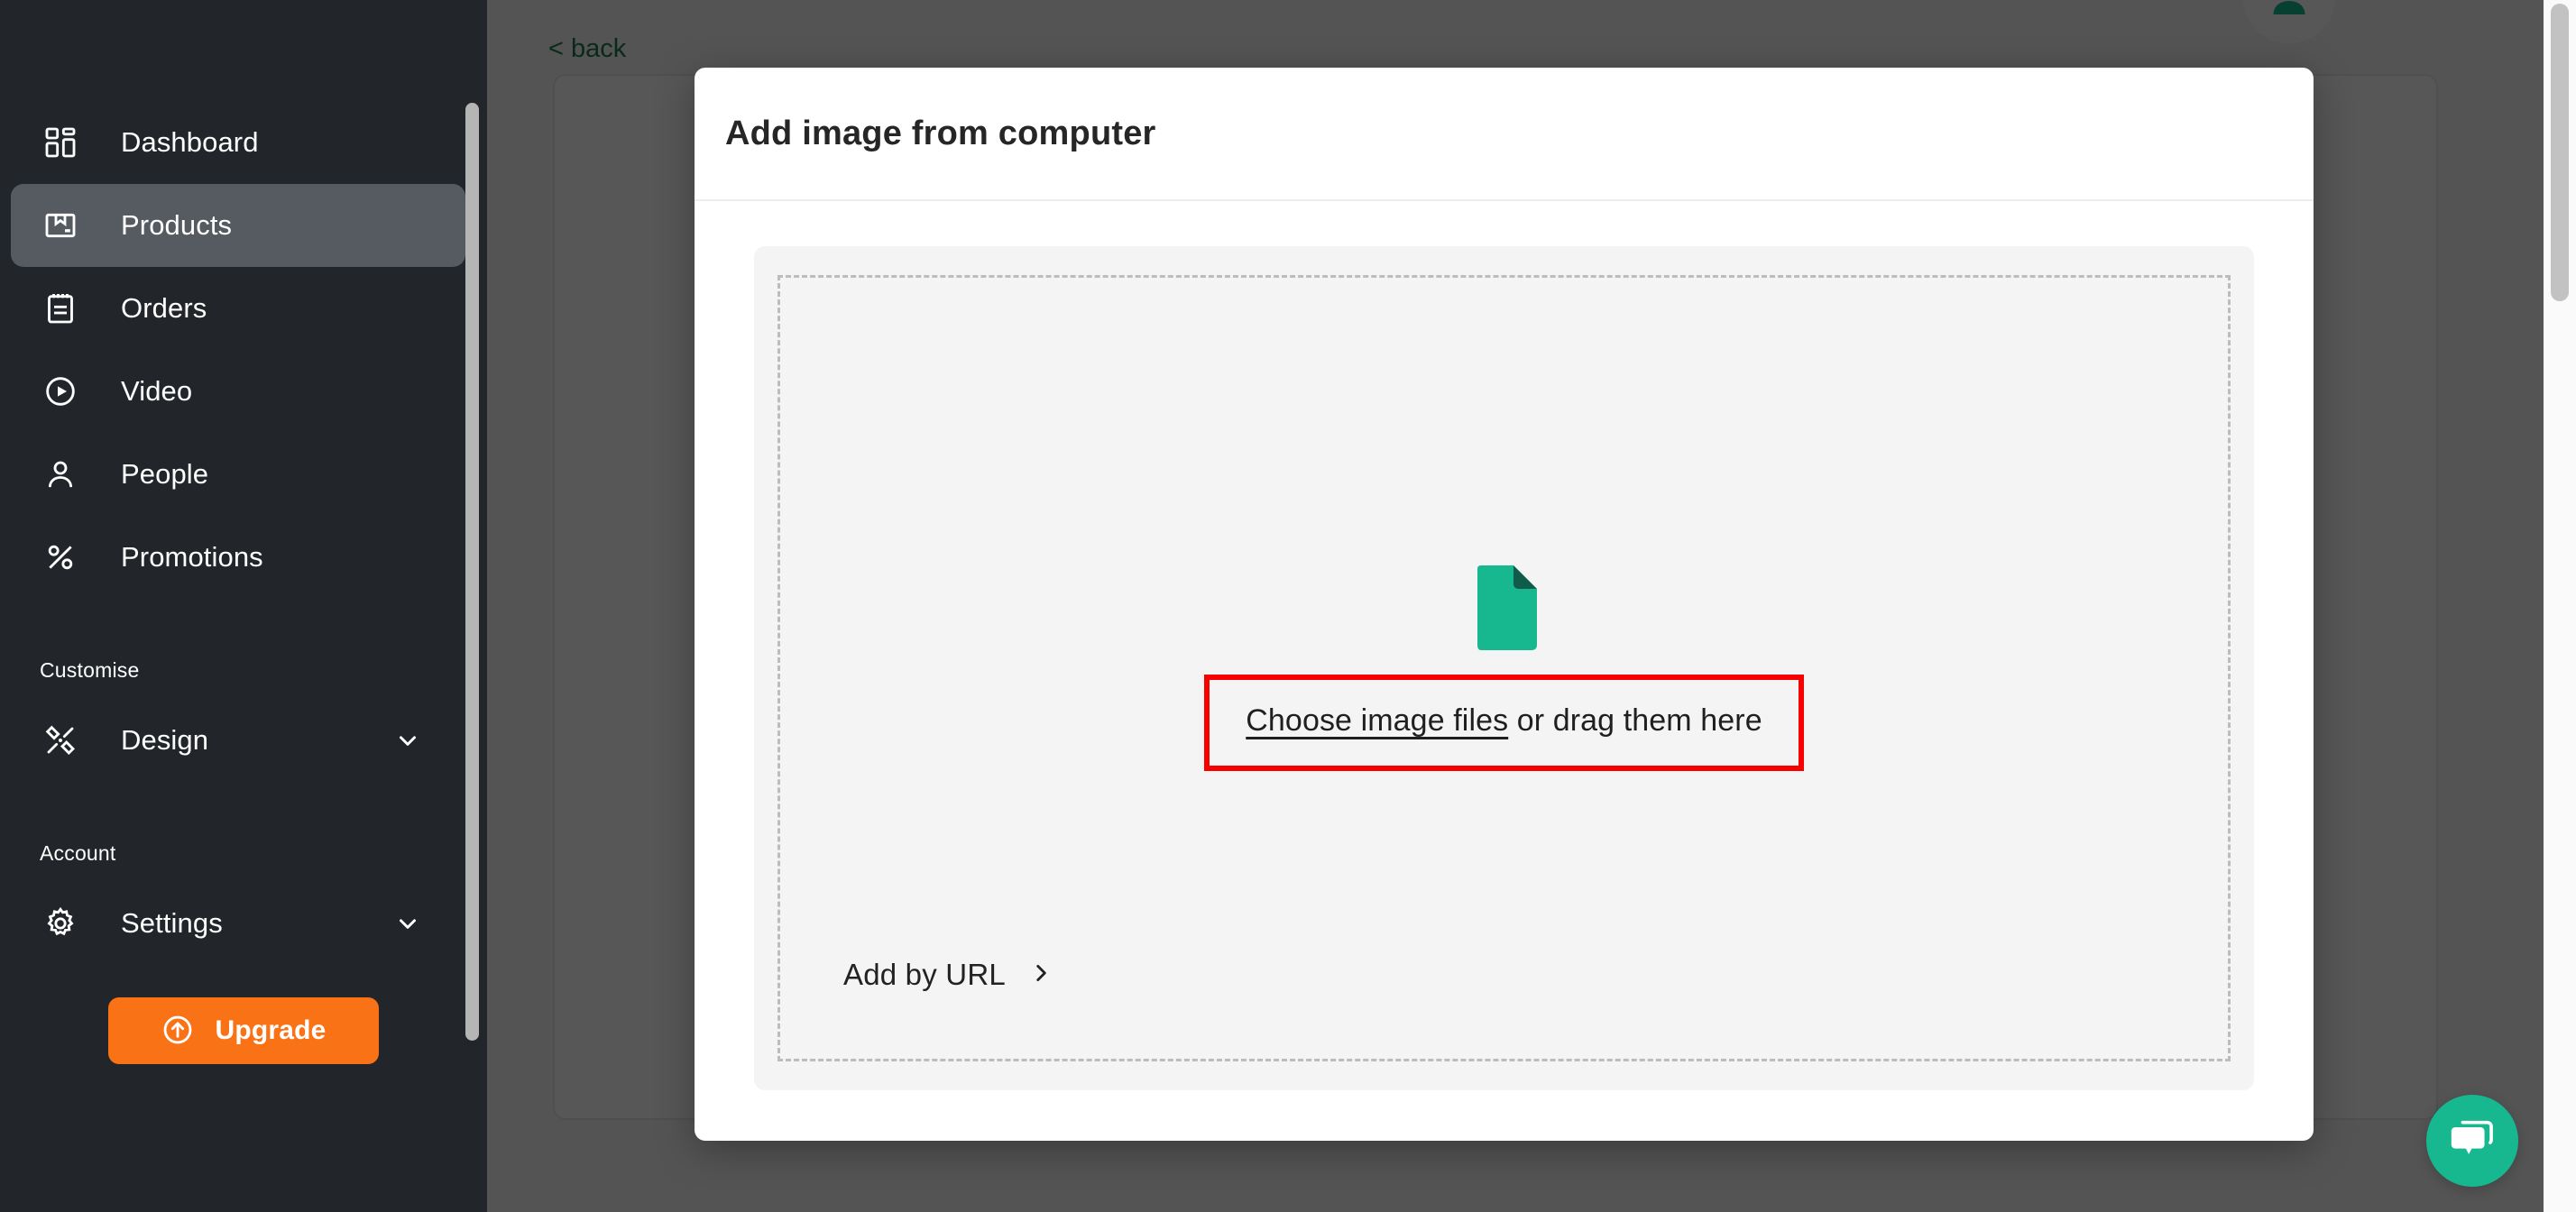  I want to click on upgrade-button-wrap: Upgrade, so click(243, 1031).